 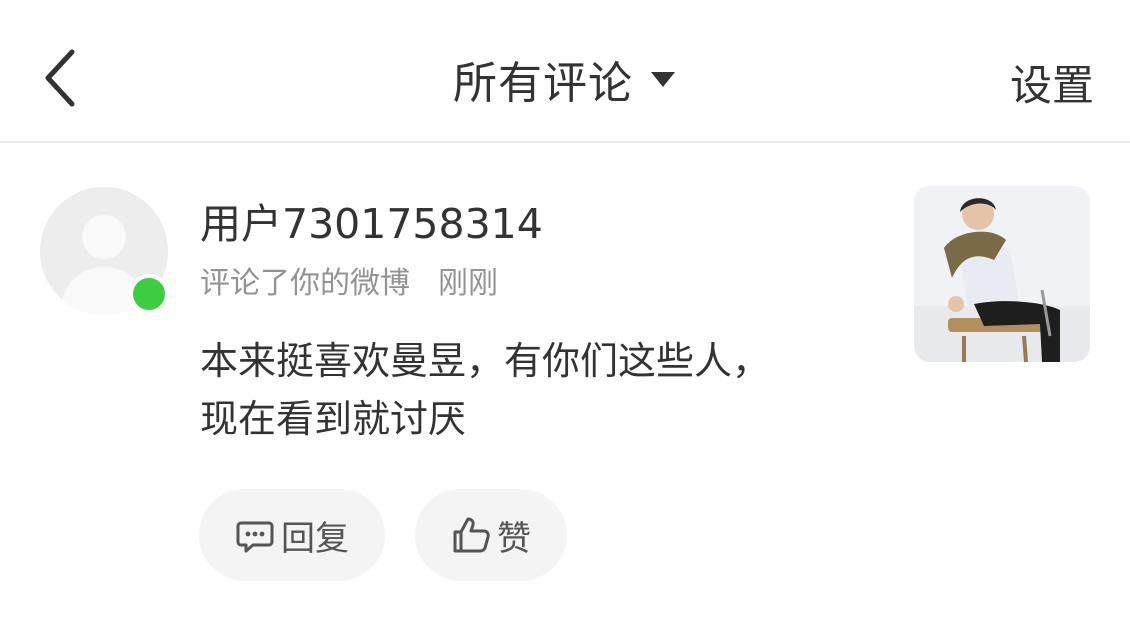 What do you see at coordinates (468, 283) in the screenshot?
I see `comment-timestamp: 刚刚` at bounding box center [468, 283].